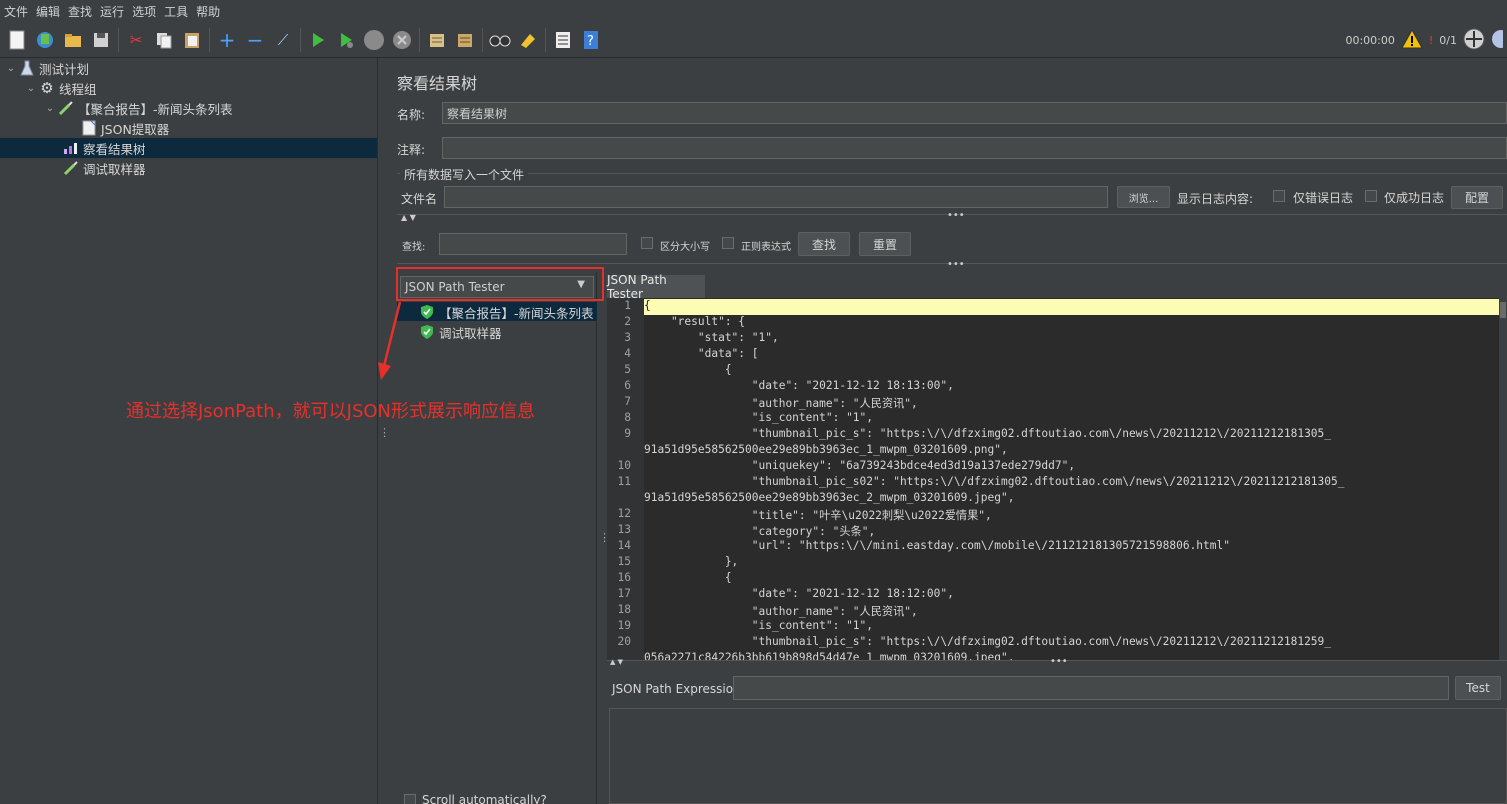 This screenshot has height=804, width=1507. Describe the element at coordinates (112, 11) in the screenshot. I see `menu-run: 运行` at that location.